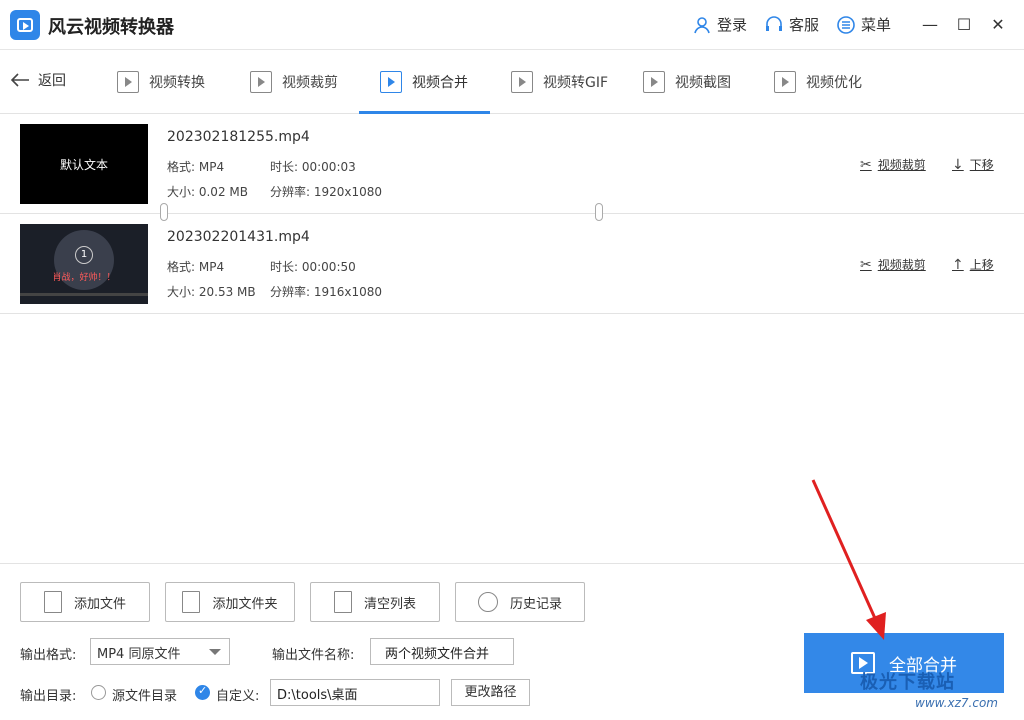  What do you see at coordinates (145, 696) in the screenshot?
I see `source-dir-label: 源文件目录` at bounding box center [145, 696].